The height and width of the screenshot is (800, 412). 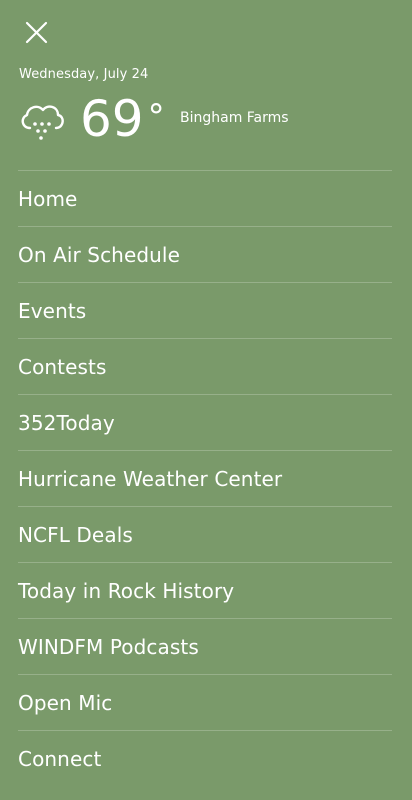 I want to click on menu-item-today-in-rock-history: Today in Rock History, so click(x=205, y=590).